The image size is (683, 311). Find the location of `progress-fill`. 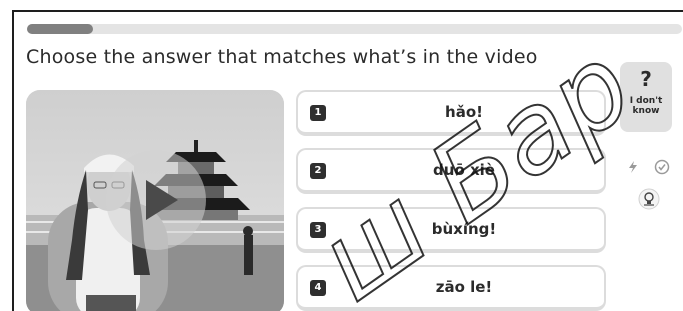

progress-fill is located at coordinates (60, 29).